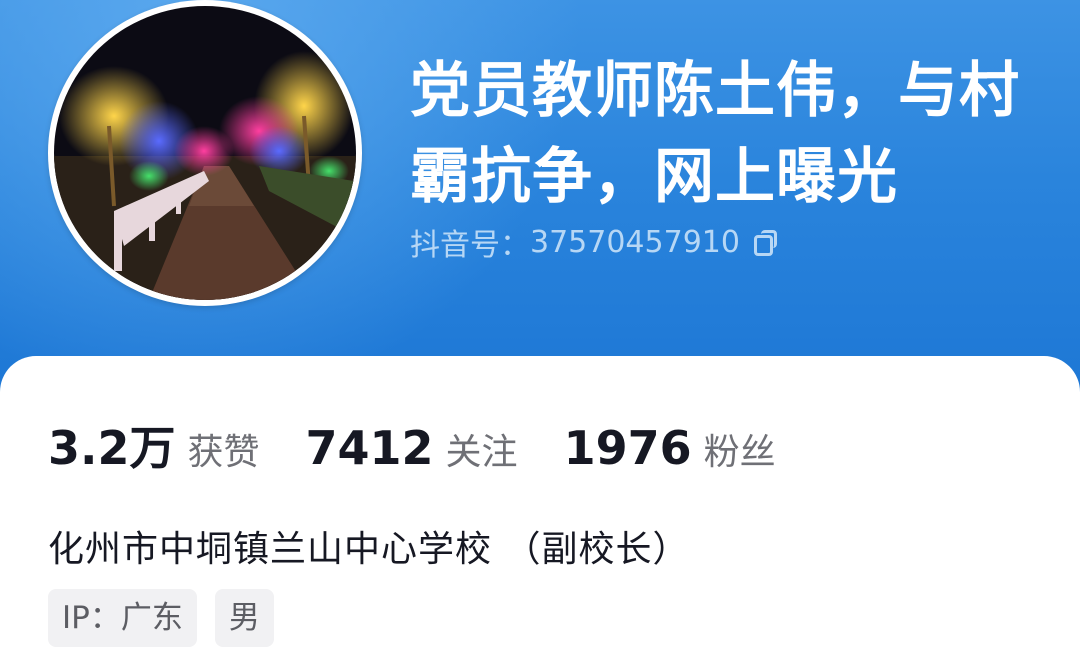  I want to click on stat-followers-value: 1976, so click(627, 448).